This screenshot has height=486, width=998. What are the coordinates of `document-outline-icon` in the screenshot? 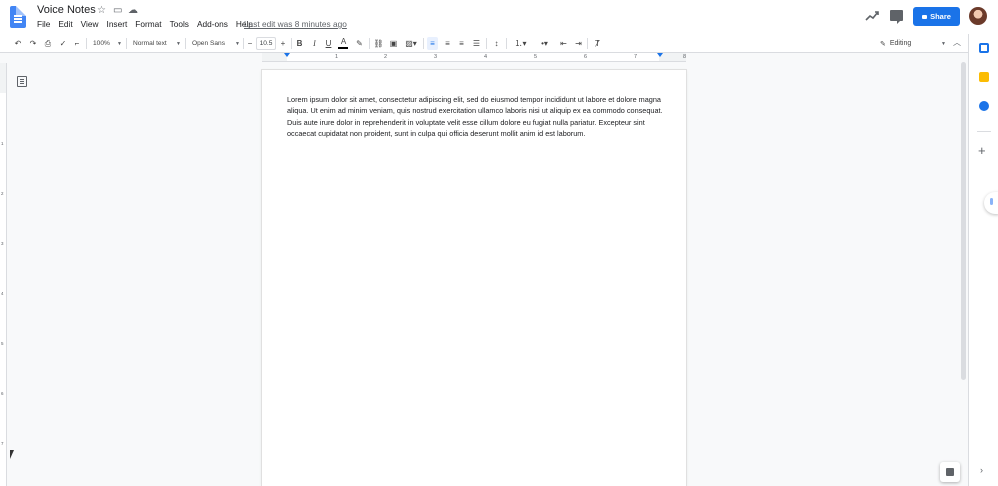 It's located at (22, 81).